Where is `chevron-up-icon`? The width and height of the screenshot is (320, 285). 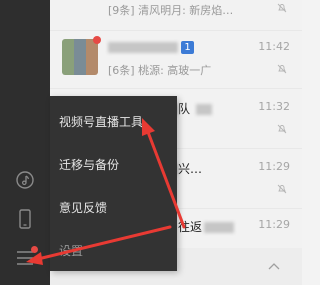 chevron-up-icon is located at coordinates (274, 266).